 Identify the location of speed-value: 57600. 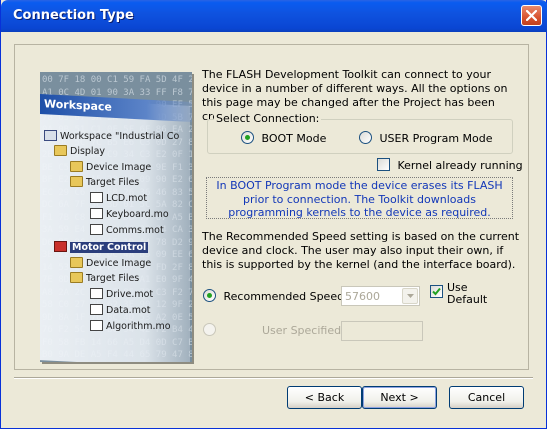
(362, 296).